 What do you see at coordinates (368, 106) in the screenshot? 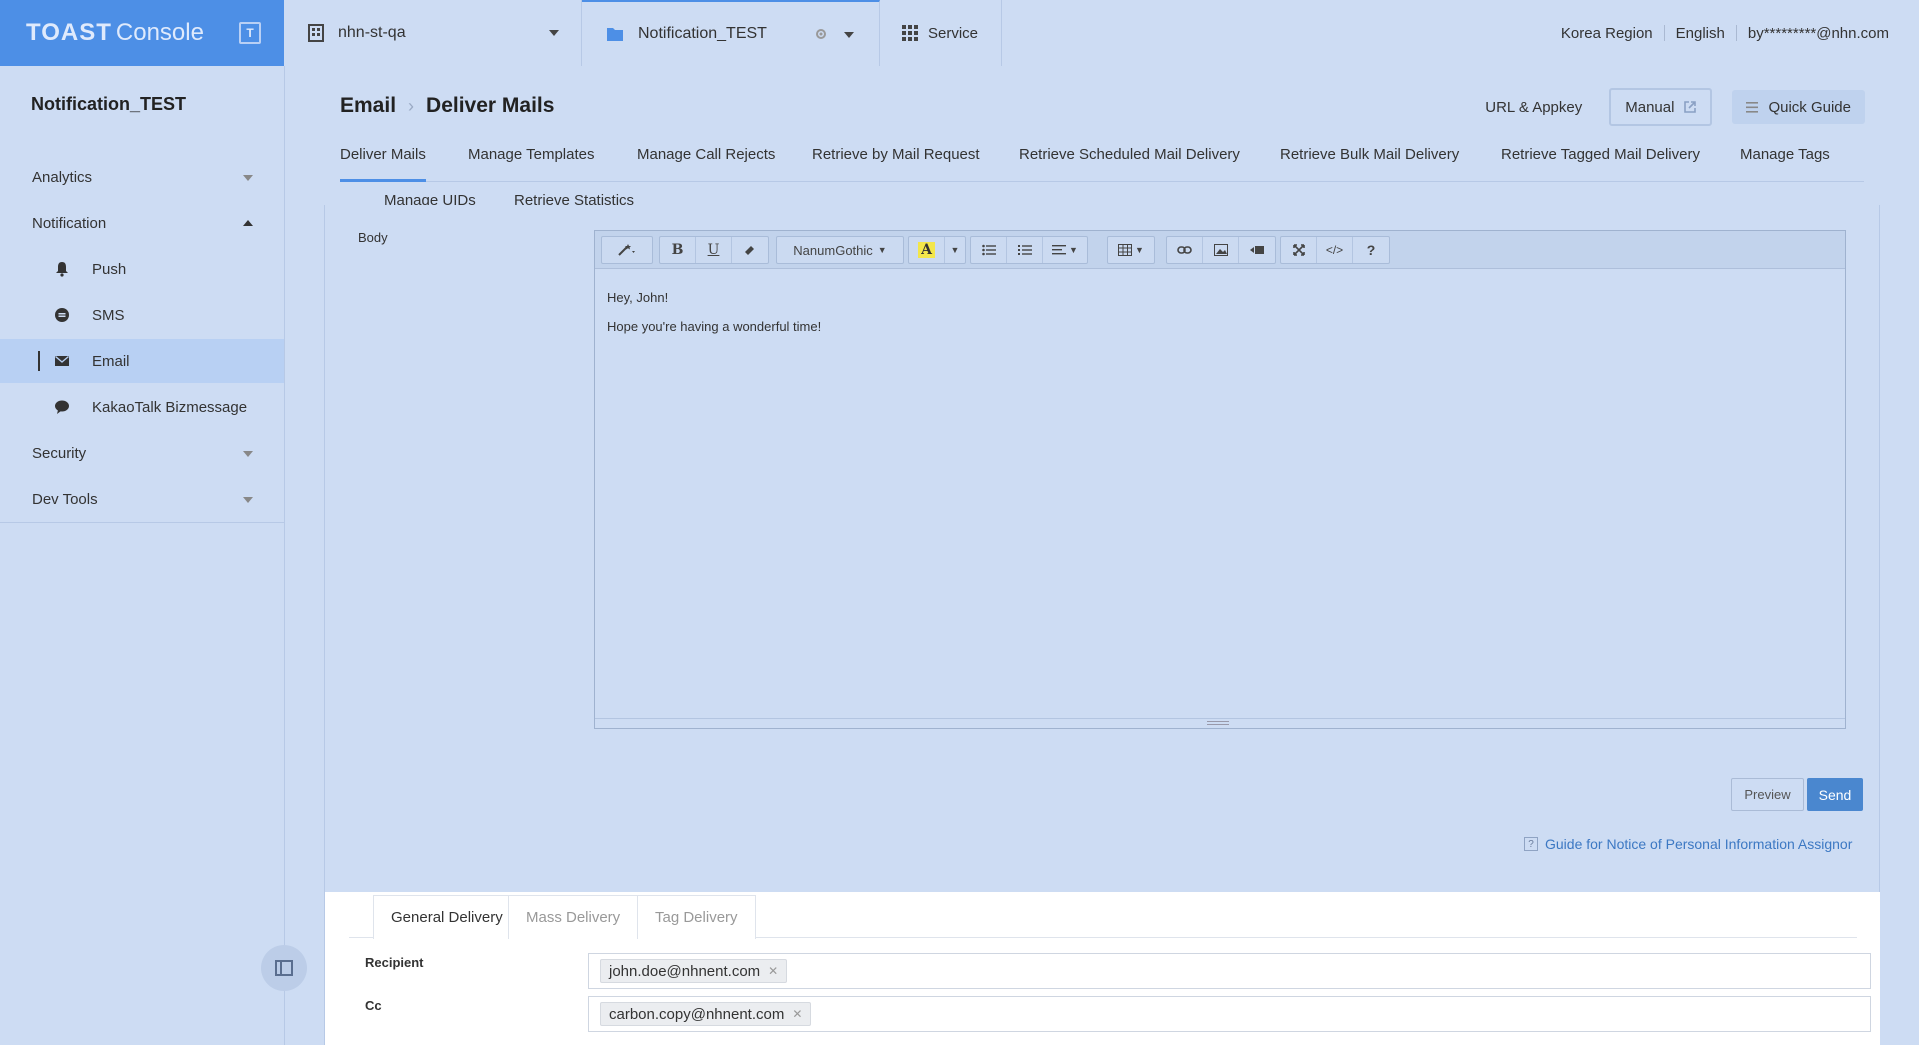
I see `breadcrumb-root: Email` at bounding box center [368, 106].